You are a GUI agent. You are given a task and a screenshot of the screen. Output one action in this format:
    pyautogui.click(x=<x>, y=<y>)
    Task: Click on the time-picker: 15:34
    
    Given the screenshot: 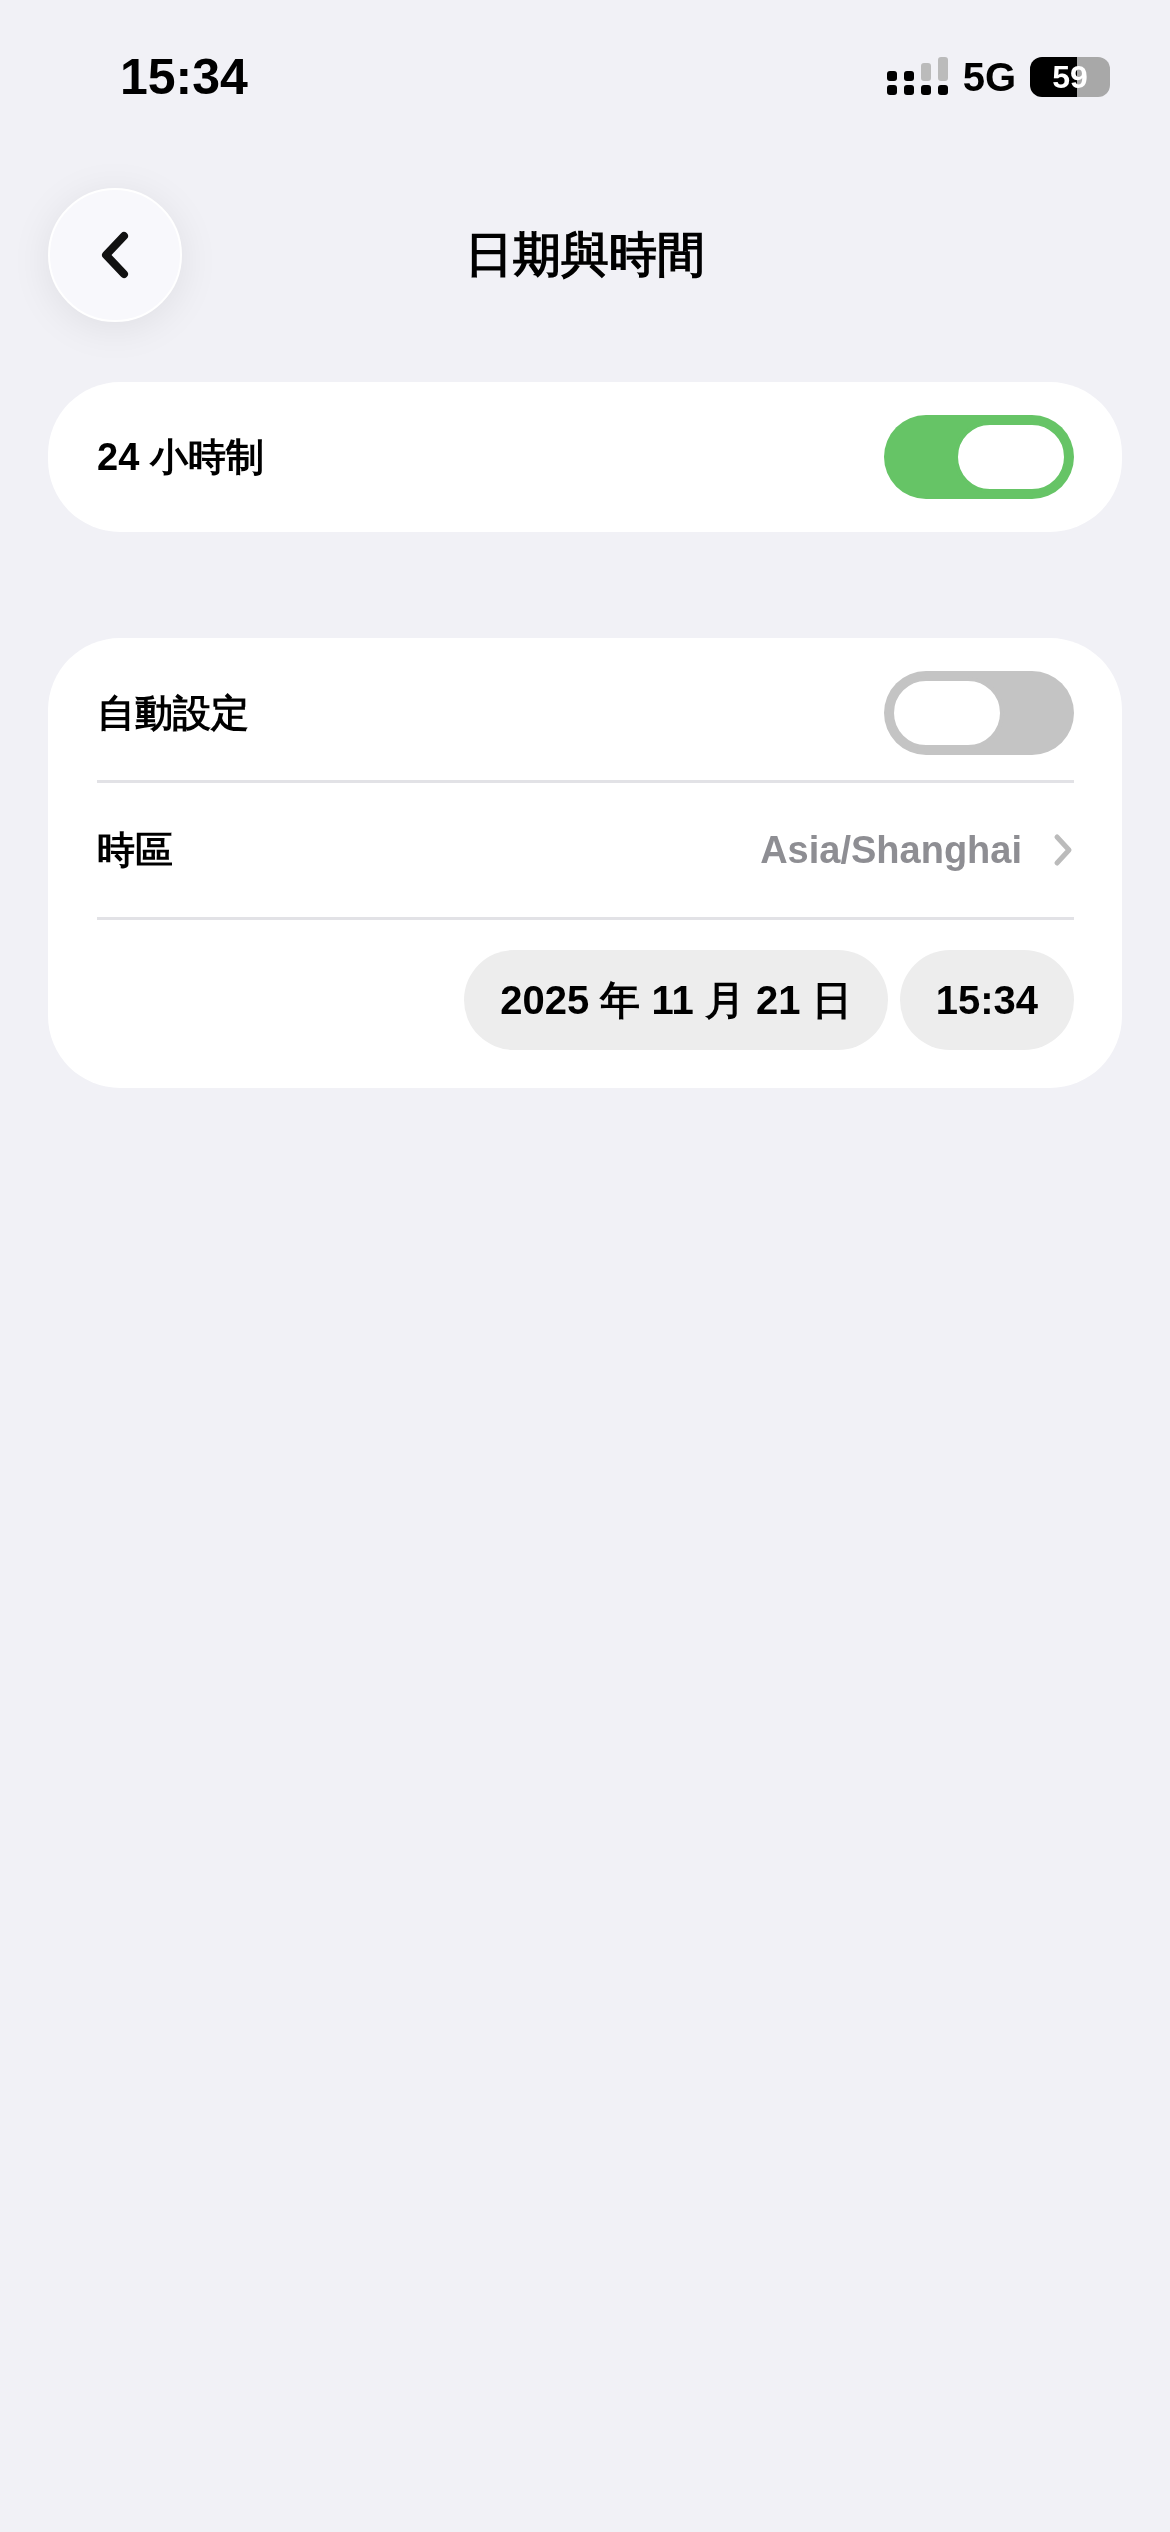 What is the action you would take?
    pyautogui.click(x=986, y=1000)
    